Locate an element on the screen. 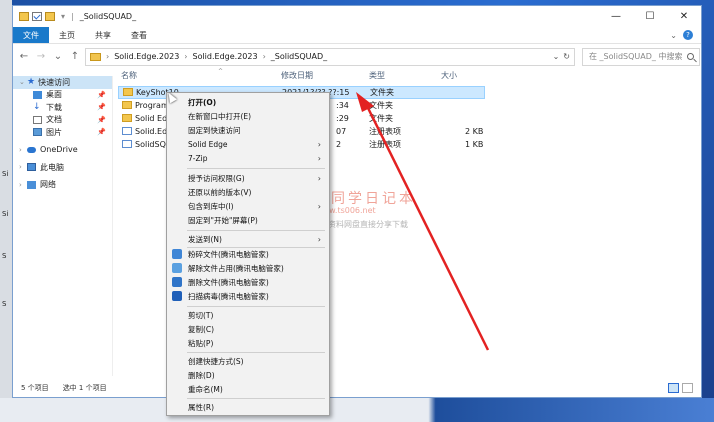  annotation-overlay is located at coordinates (423, 221).